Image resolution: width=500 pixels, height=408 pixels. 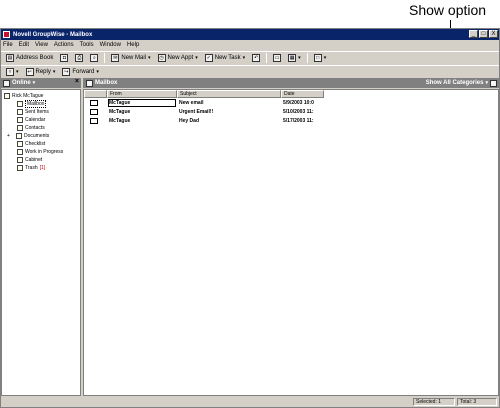 What do you see at coordinates (189, 121) in the screenshot?
I see `message-subject: Hey Dad` at bounding box center [189, 121].